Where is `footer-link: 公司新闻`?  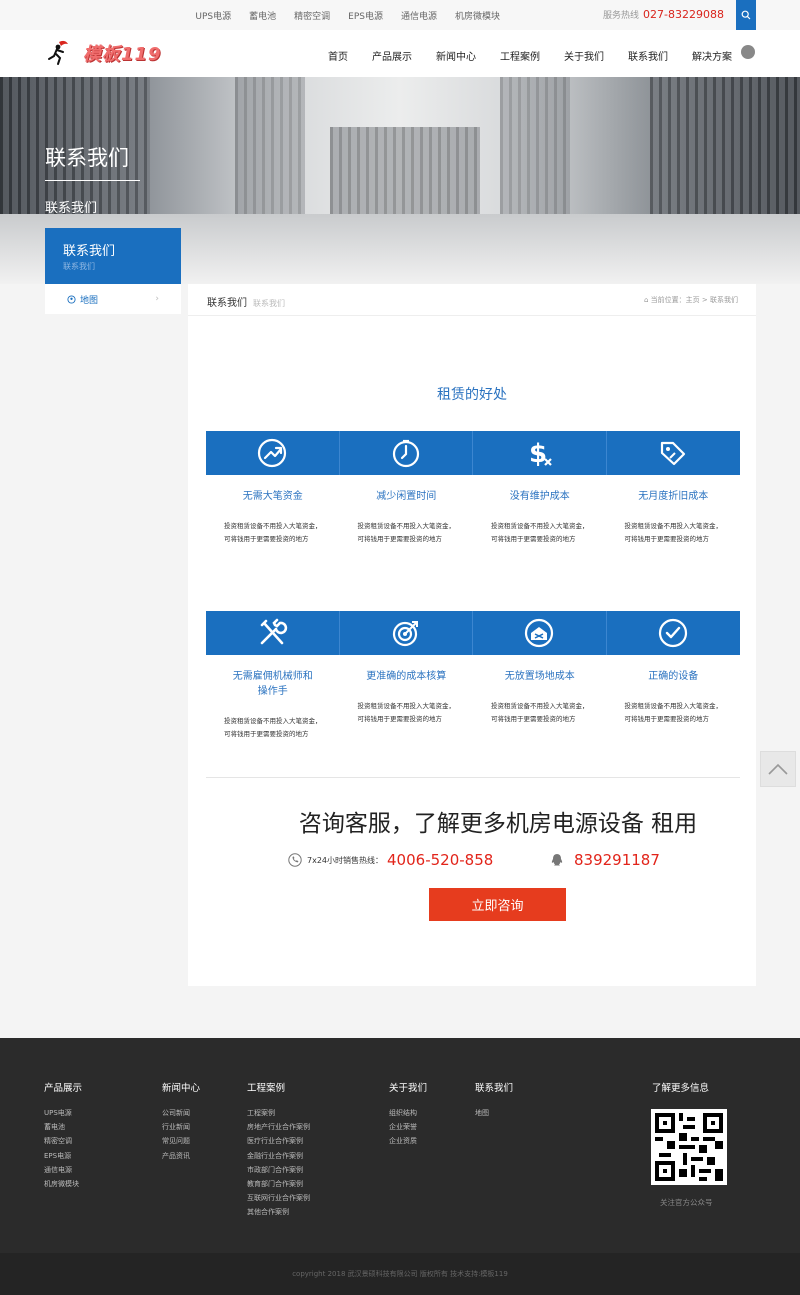
footer-link: 公司新闻 is located at coordinates (181, 1113).